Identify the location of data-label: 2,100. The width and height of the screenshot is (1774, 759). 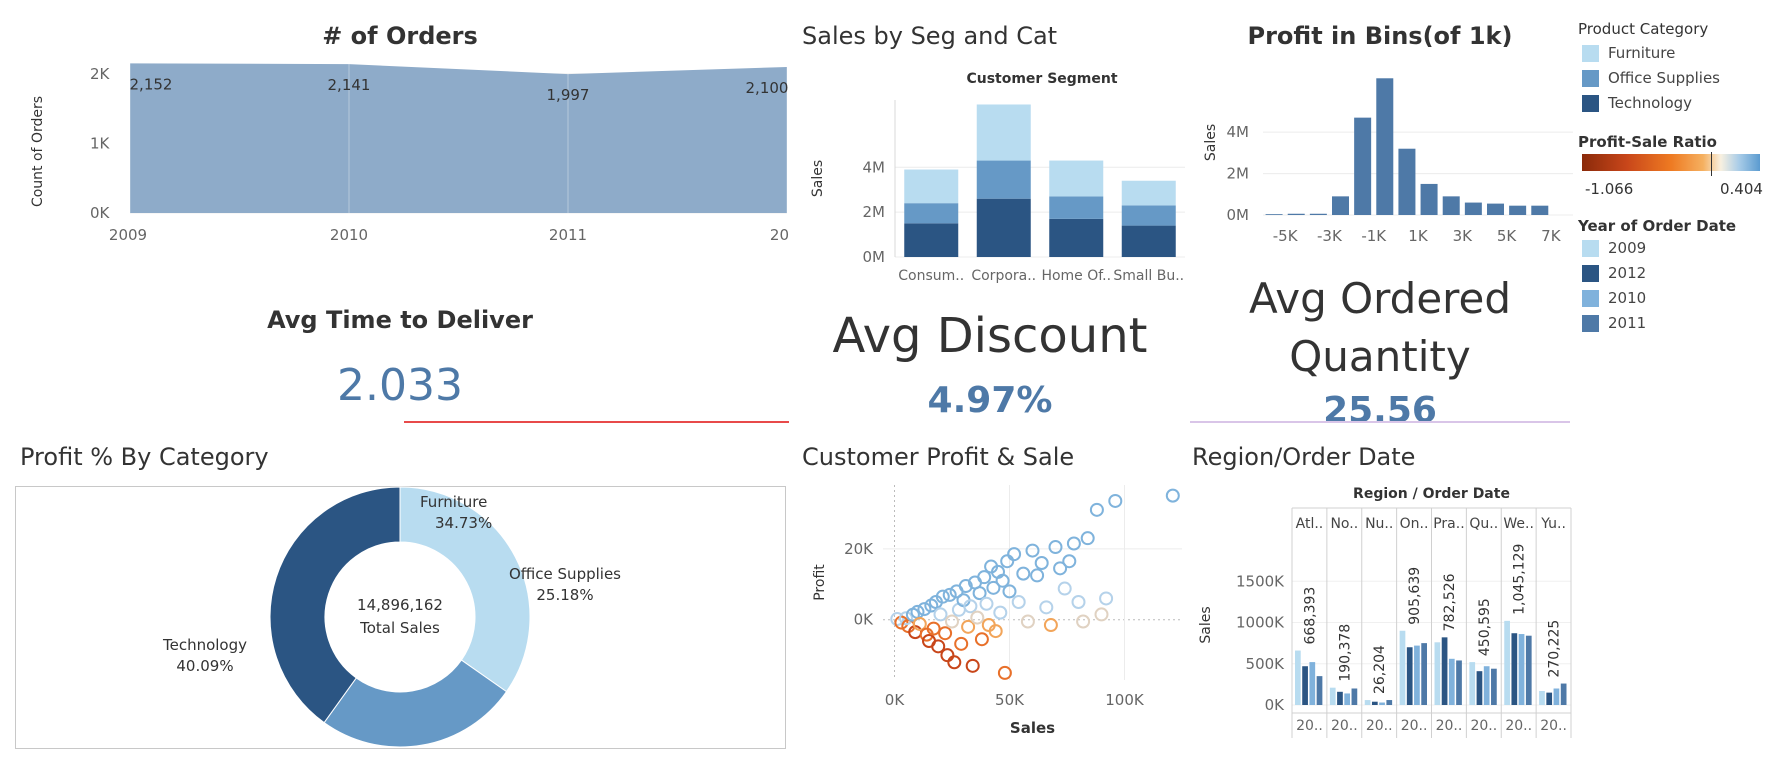
(767, 88).